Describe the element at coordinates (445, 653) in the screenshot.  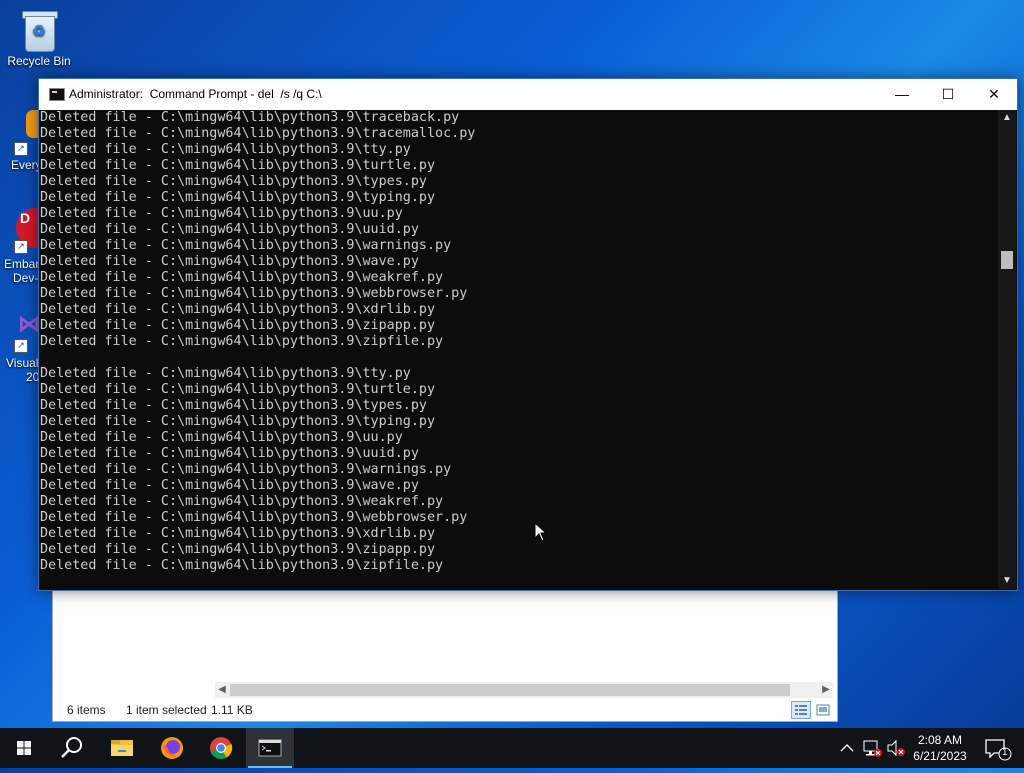
I see `file-explorer-window: ◀ ▶ 6 items 1 item selected 1.11 KB` at that location.